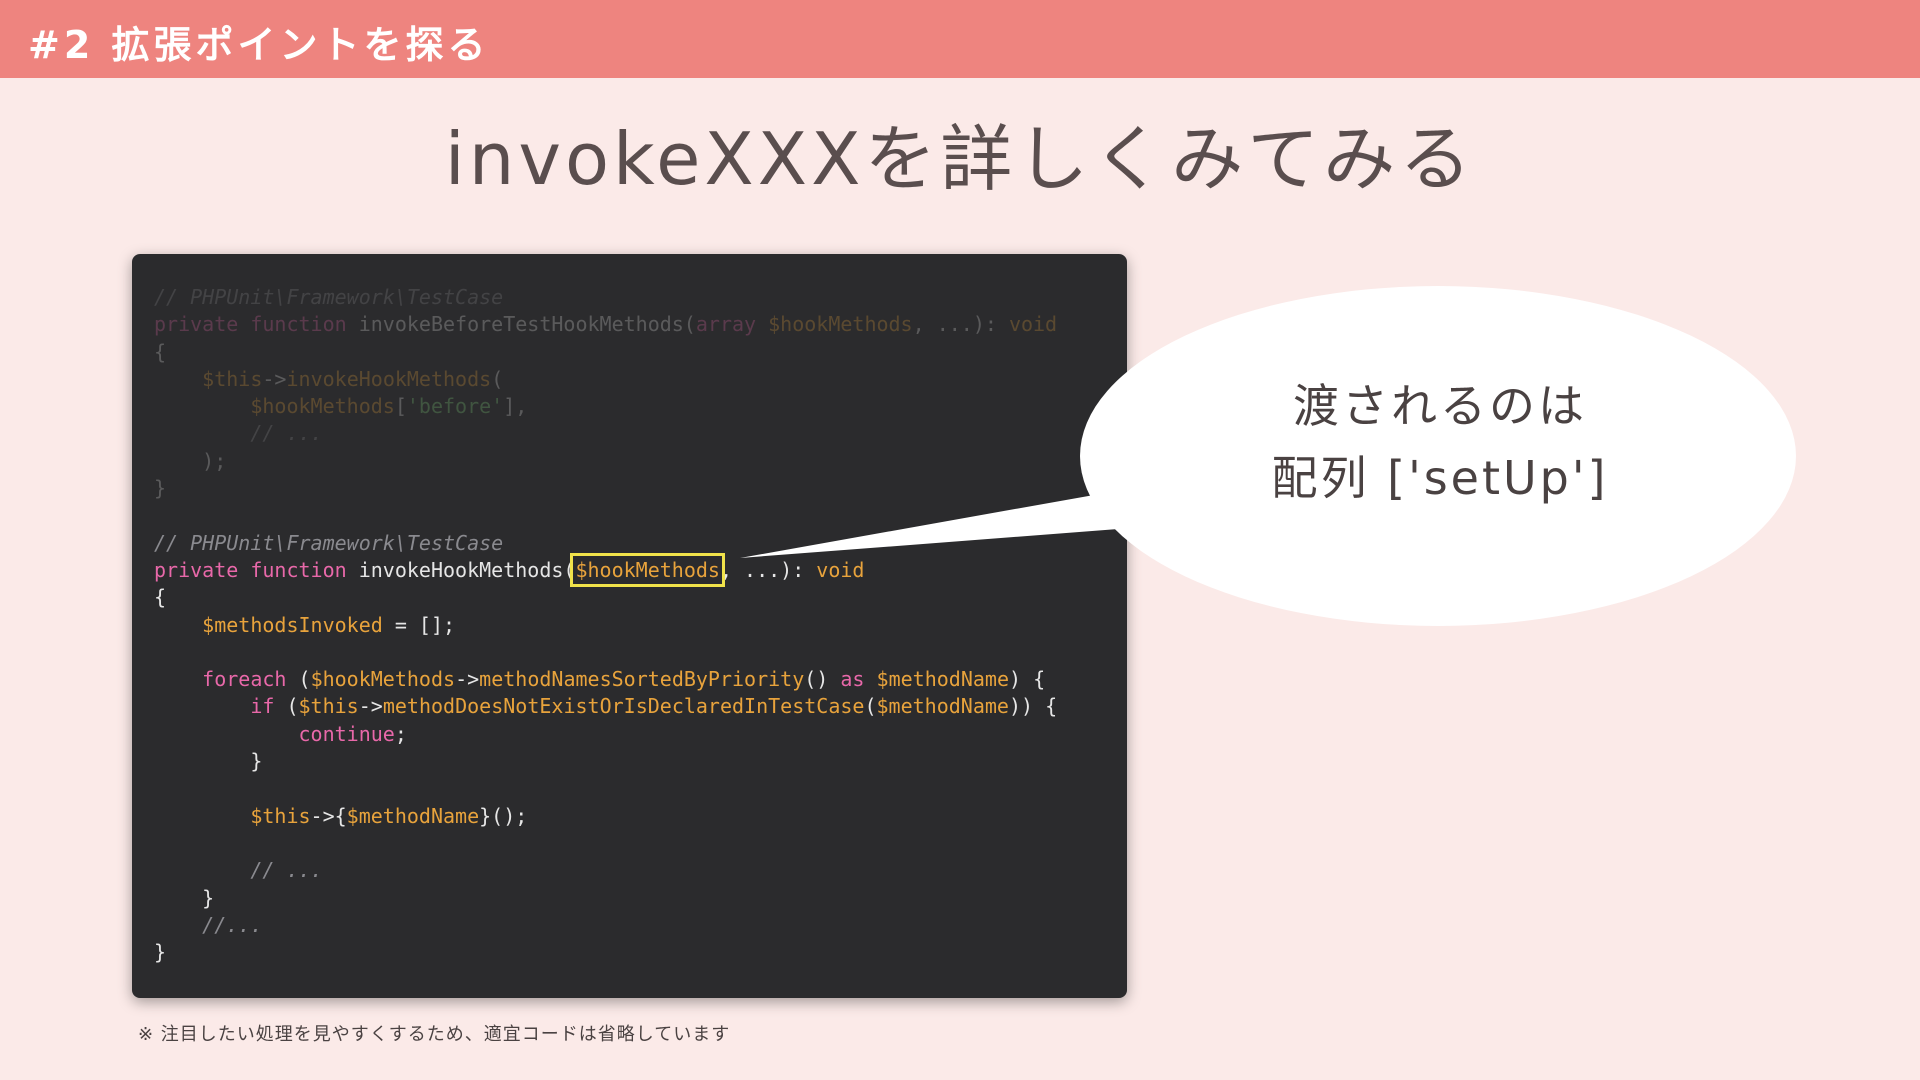 The width and height of the screenshot is (1920, 1080). What do you see at coordinates (434, 1034) in the screenshot?
I see `footnote: ※ 注目したい処理を見やすくするため、適宜コードは省略しています` at bounding box center [434, 1034].